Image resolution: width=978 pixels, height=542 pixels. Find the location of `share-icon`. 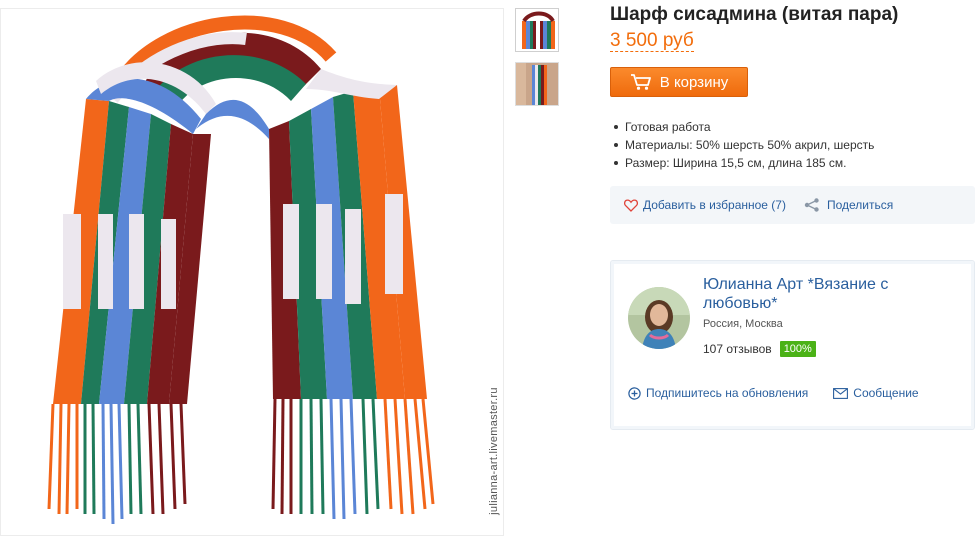

share-icon is located at coordinates (811, 205).